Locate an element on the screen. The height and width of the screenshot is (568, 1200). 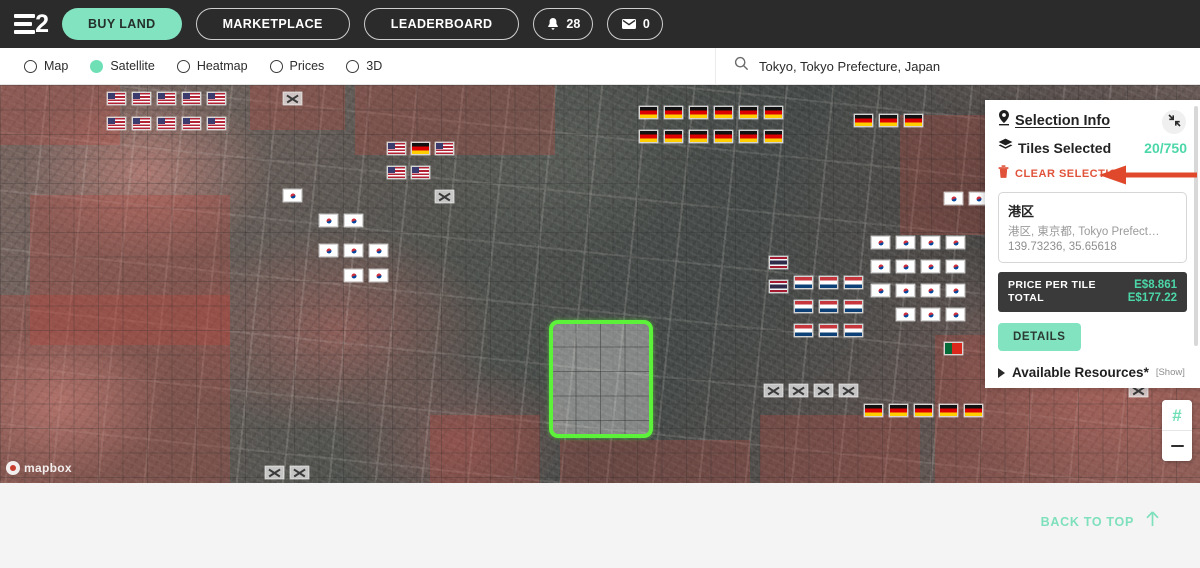
layer-option-map: Map is located at coordinates (46, 66).